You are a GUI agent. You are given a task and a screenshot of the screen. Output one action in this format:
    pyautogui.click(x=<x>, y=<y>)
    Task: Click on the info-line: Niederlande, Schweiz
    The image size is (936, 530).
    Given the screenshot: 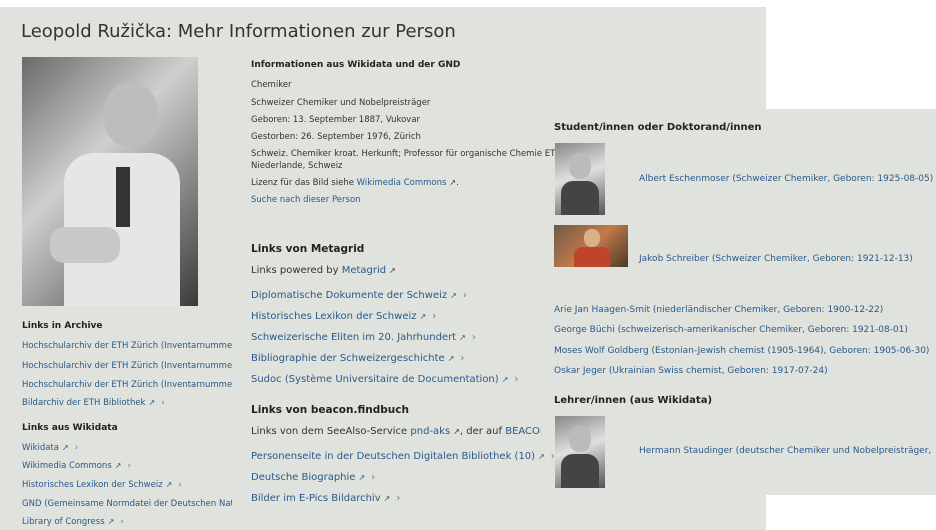 What is the action you would take?
    pyautogui.click(x=297, y=166)
    